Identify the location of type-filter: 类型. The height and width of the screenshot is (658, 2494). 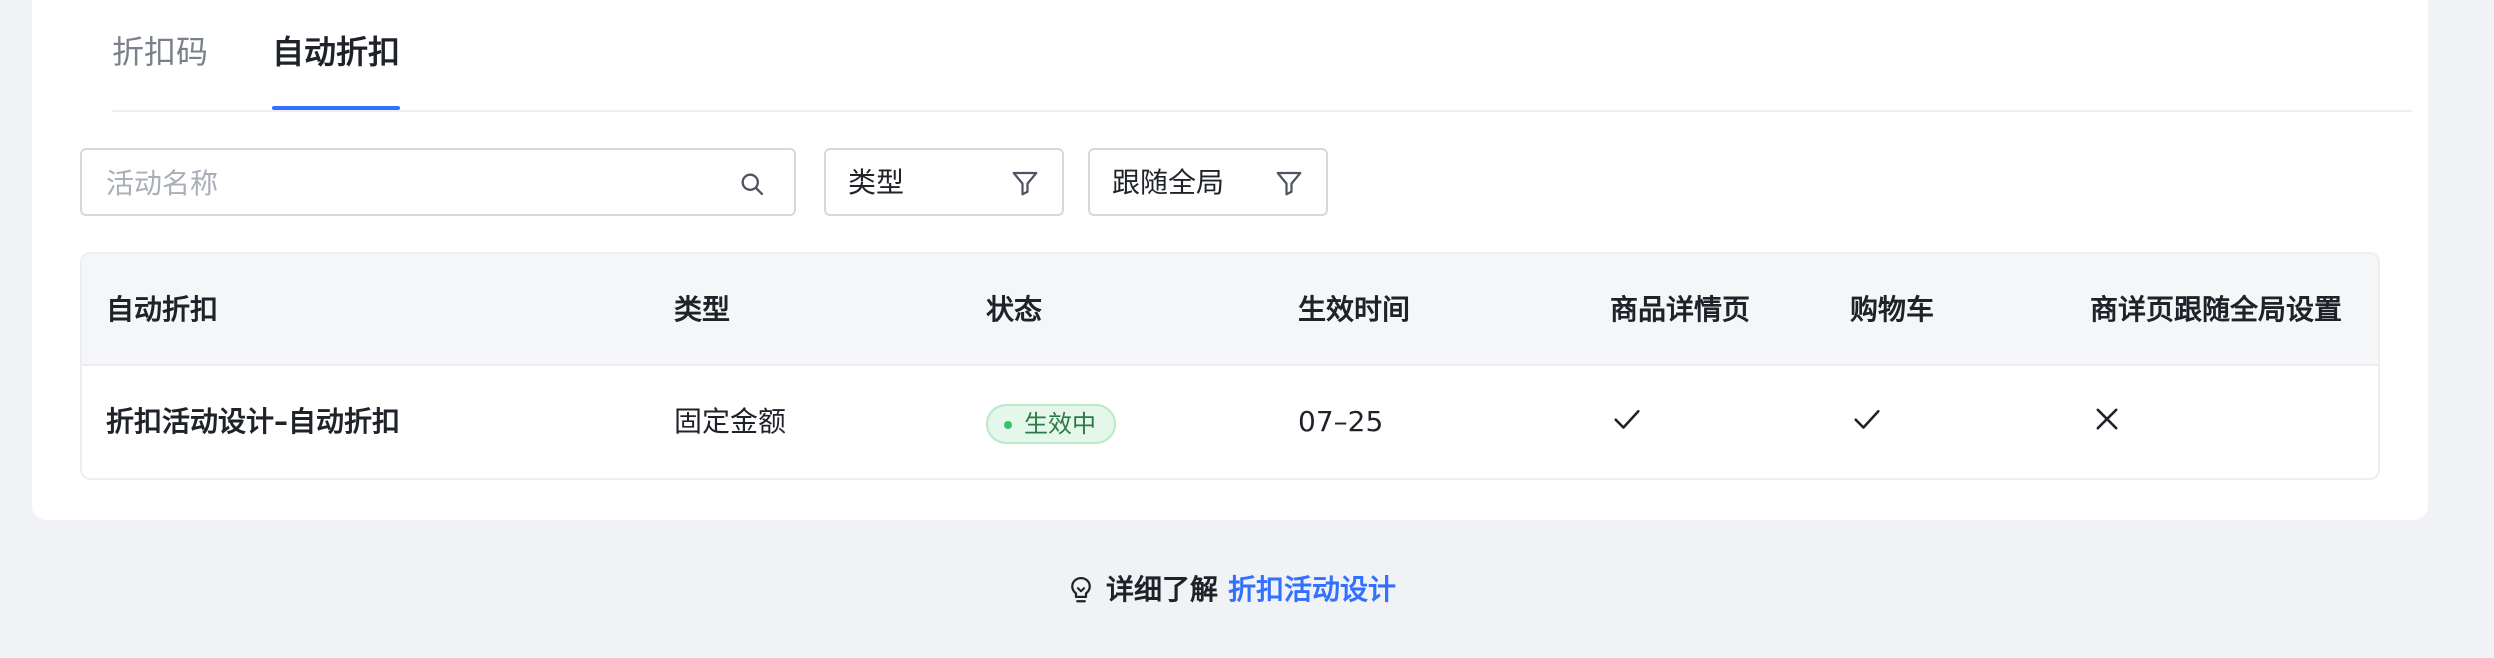
(944, 182).